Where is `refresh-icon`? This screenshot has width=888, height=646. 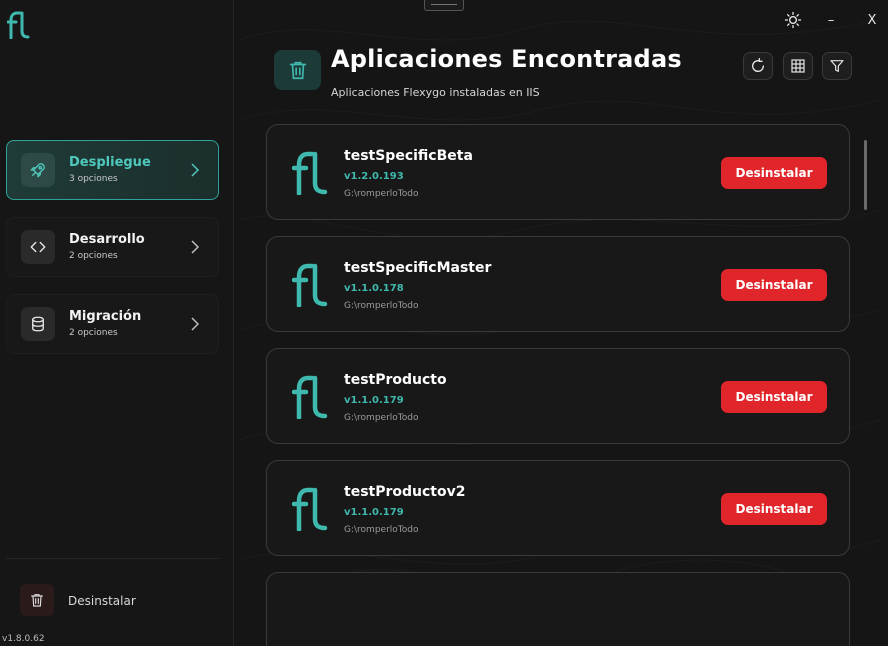 refresh-icon is located at coordinates (758, 65).